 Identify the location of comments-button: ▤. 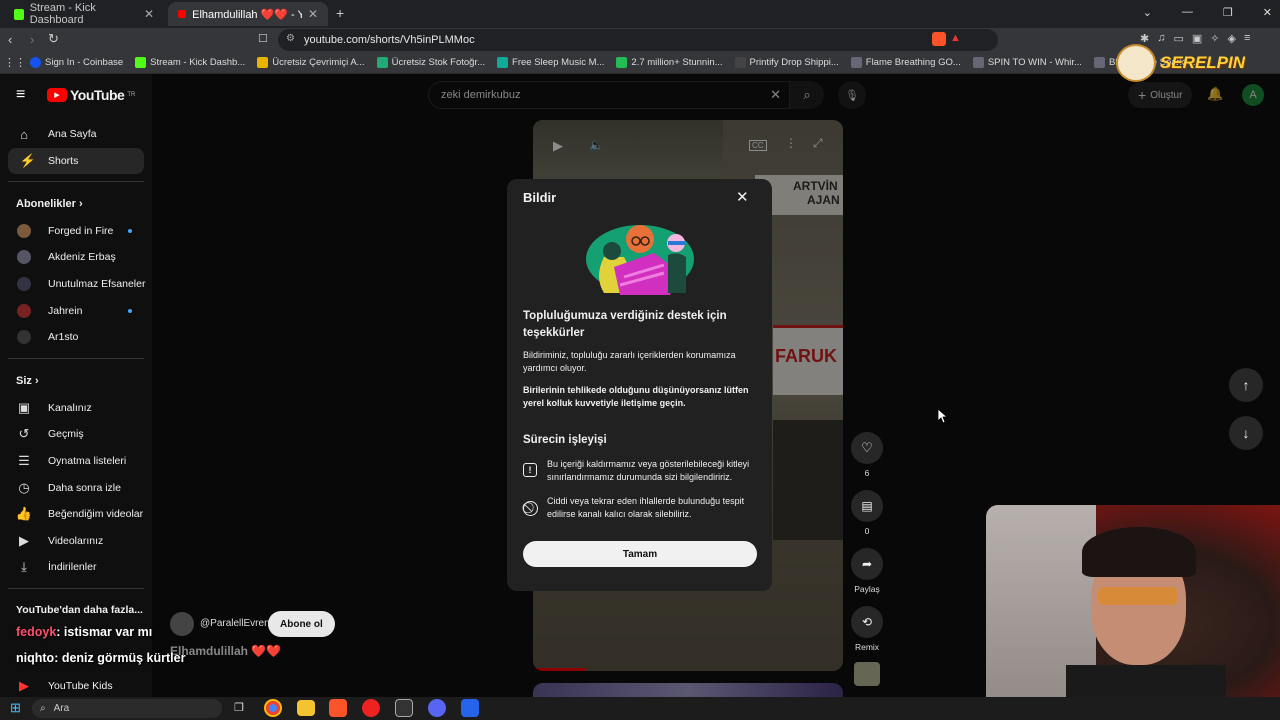
(867, 506).